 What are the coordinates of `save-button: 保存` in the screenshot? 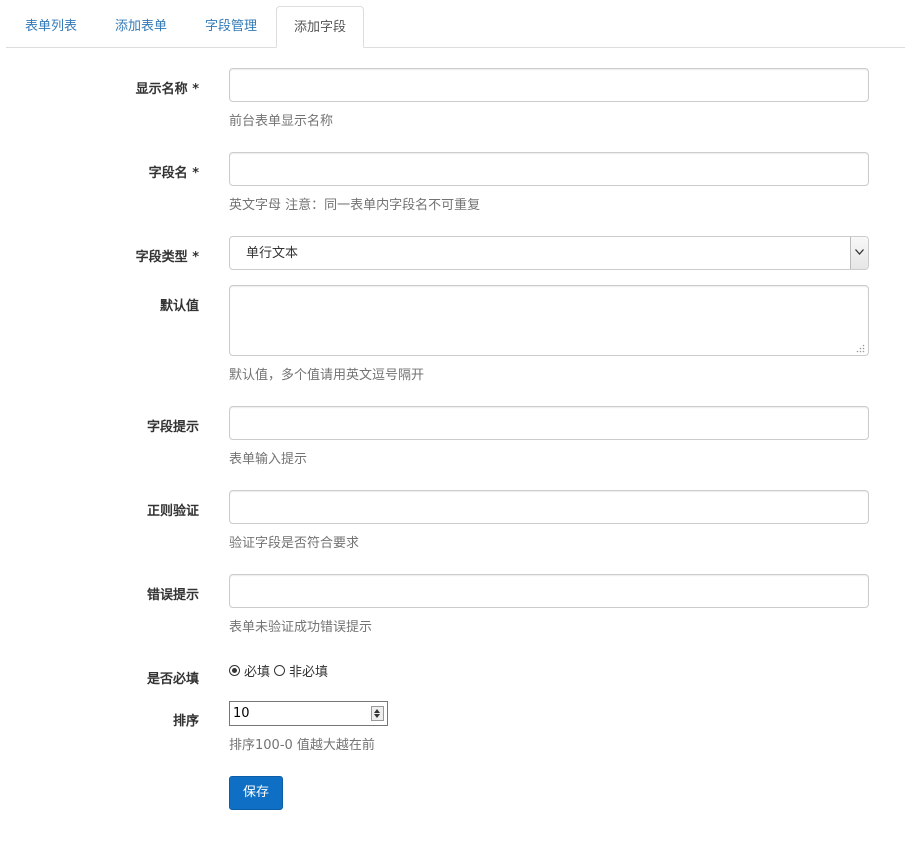 It's located at (256, 793).